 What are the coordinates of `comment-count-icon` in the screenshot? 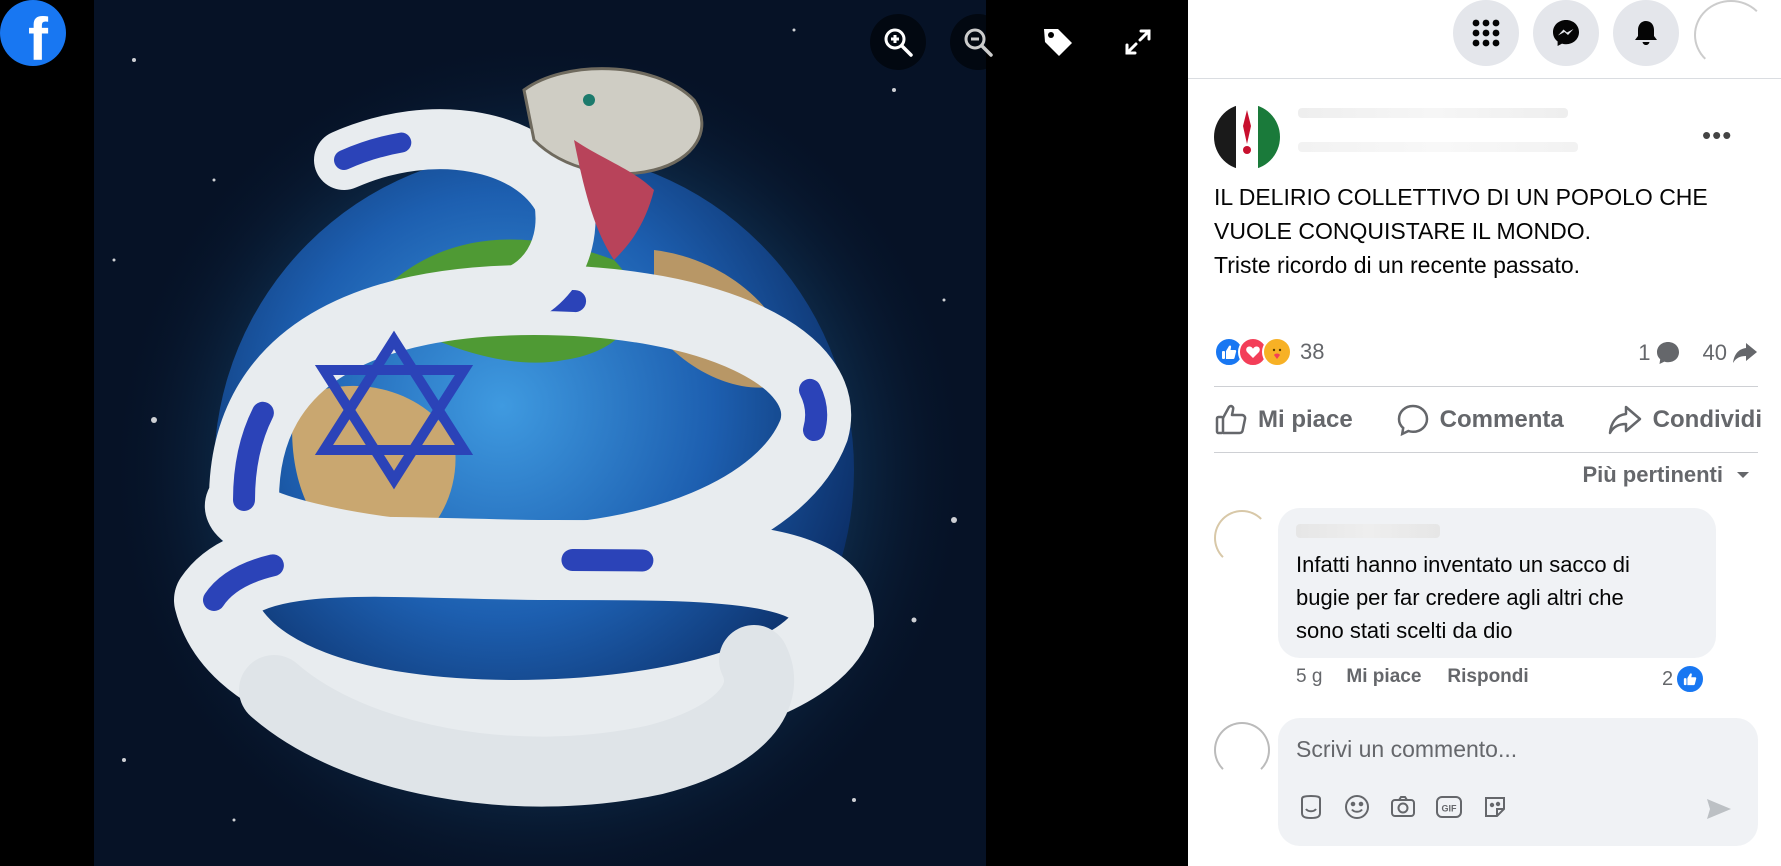 It's located at (1667, 353).